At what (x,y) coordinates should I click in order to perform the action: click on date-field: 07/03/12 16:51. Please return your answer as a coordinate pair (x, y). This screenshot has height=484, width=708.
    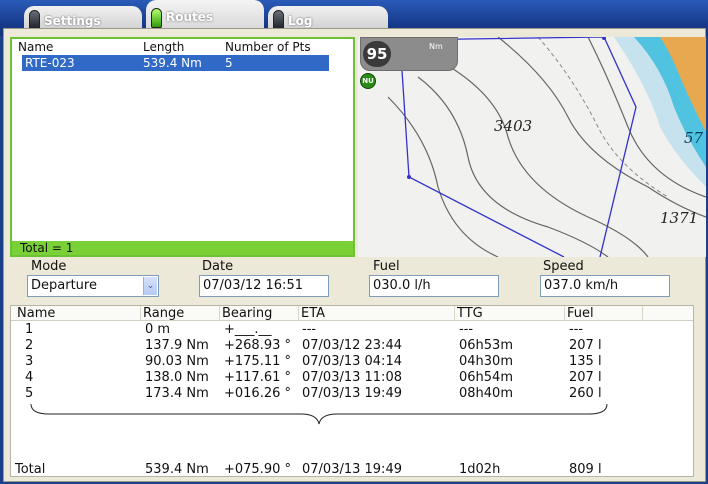
    Looking at the image, I should click on (264, 286).